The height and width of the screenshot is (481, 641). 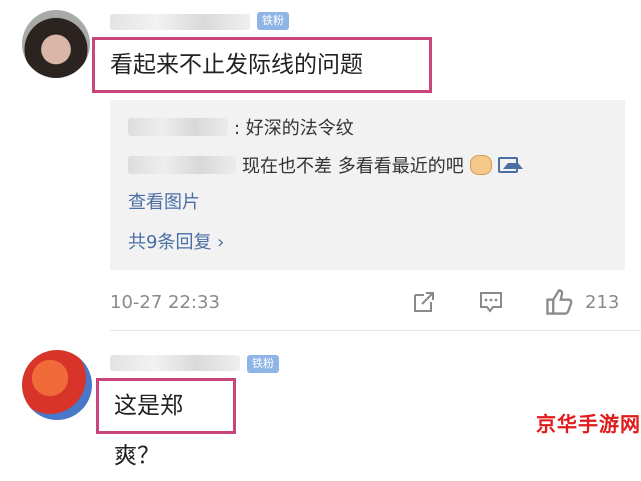 I want to click on replies-count-link: 共9条回复 ›, so click(x=176, y=241).